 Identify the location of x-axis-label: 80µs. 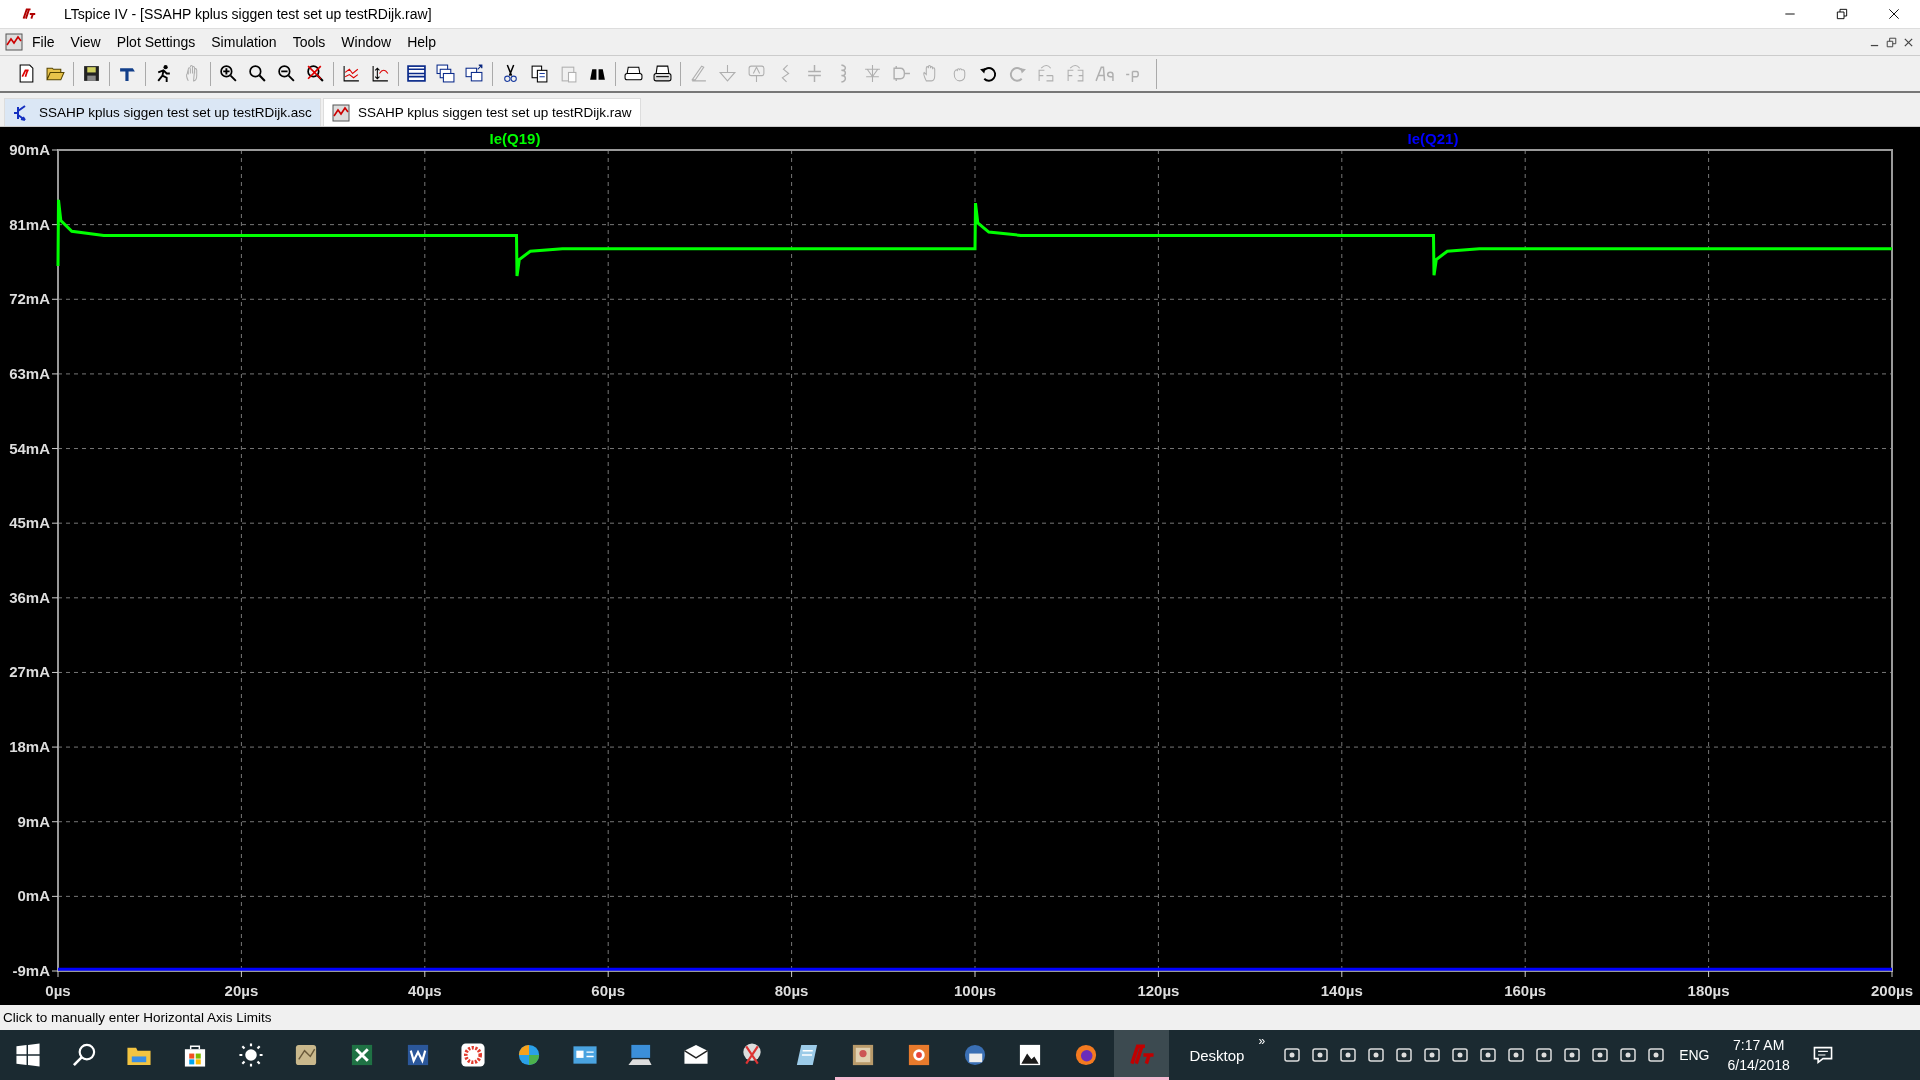
(791, 990).